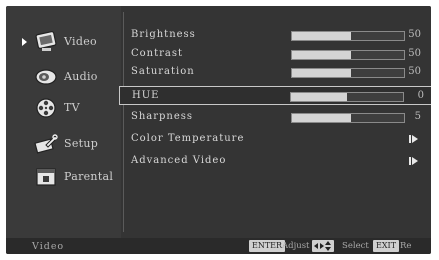  I want to click on setting-value: 0, so click(420, 95).